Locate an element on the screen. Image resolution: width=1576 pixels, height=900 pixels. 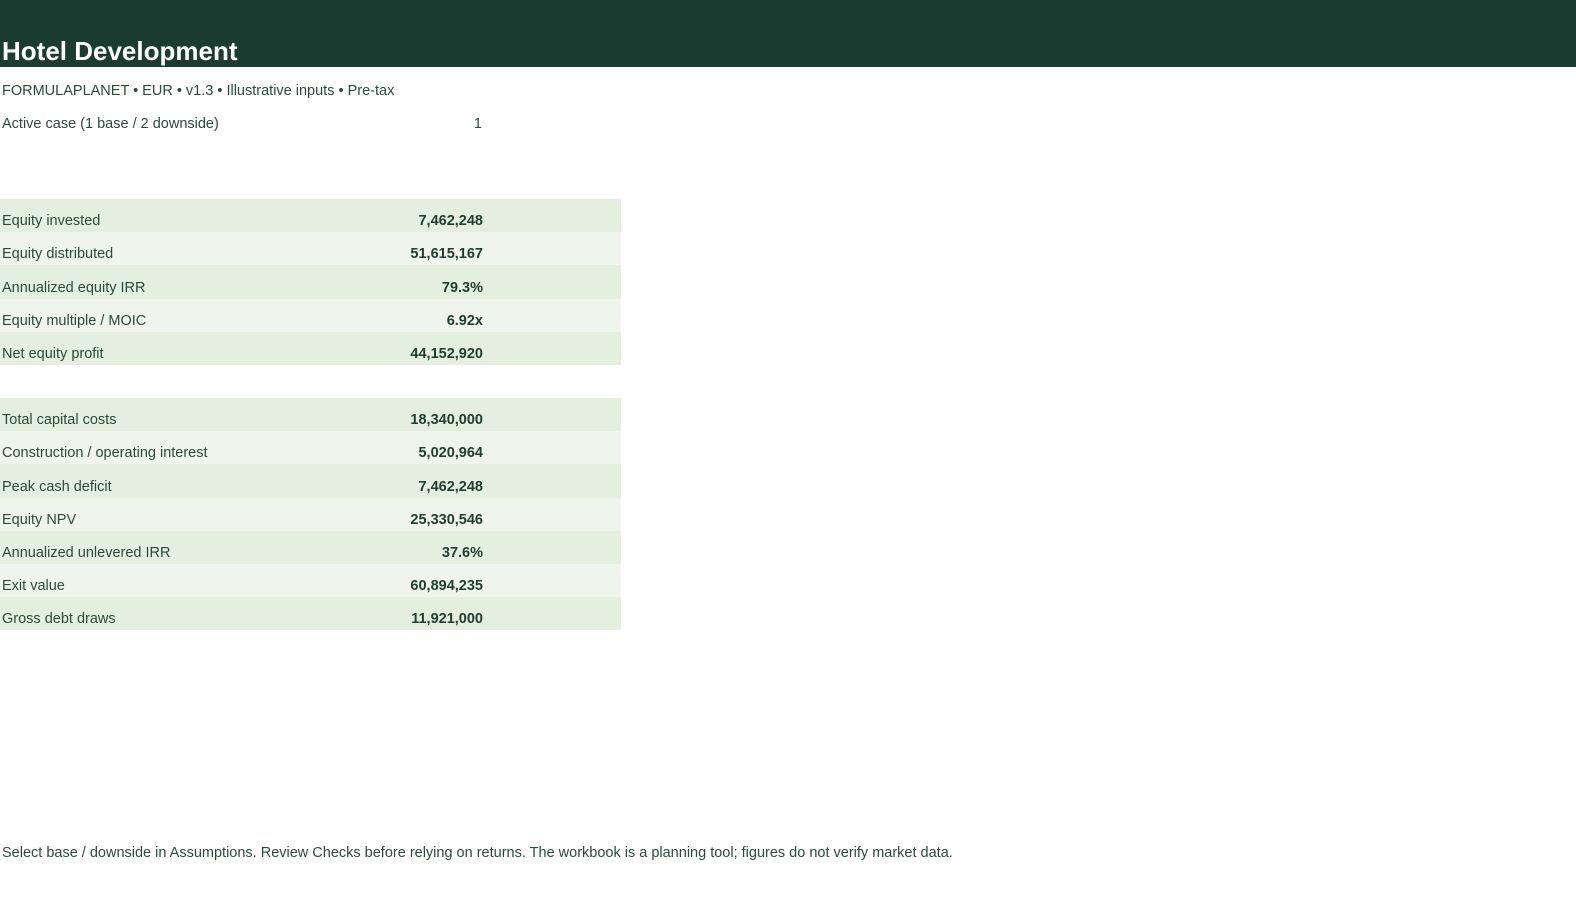
row-value: 44,152,920 is located at coordinates (391, 354).